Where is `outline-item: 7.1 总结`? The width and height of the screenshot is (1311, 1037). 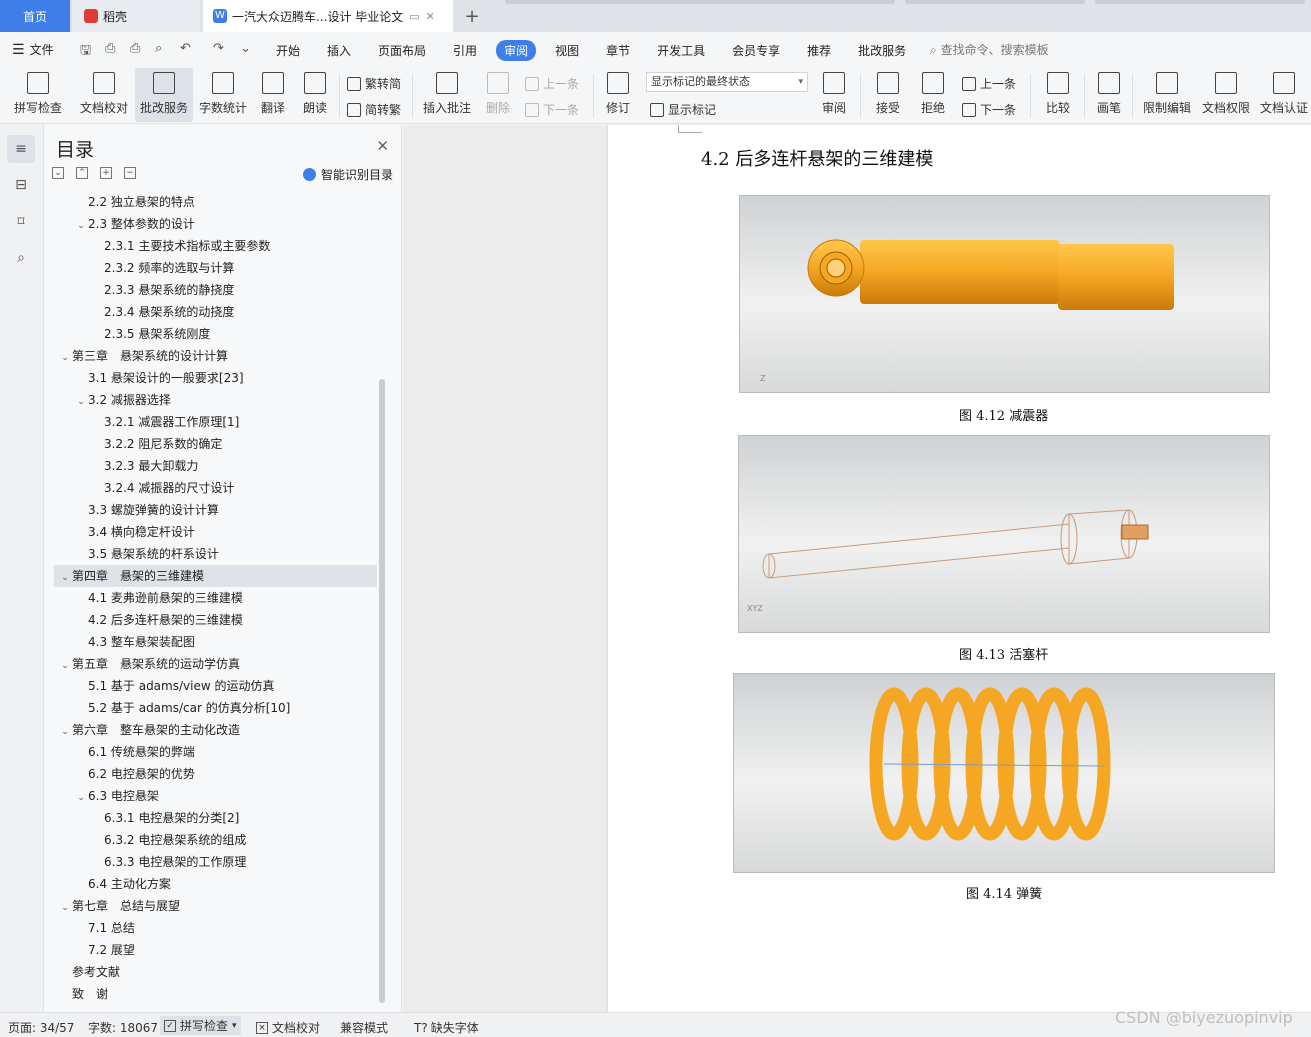 outline-item: 7.1 总结 is located at coordinates (215, 928).